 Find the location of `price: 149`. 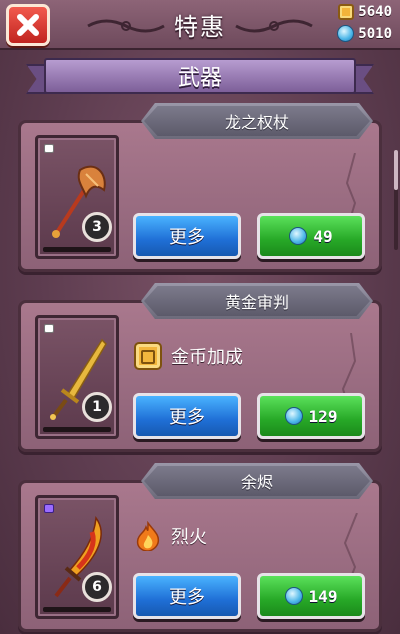

price: 149 is located at coordinates (323, 596).